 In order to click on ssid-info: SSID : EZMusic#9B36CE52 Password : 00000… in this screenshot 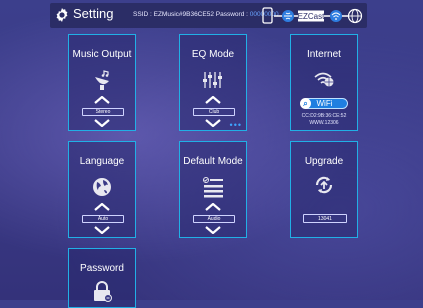, I will do `click(206, 14)`.